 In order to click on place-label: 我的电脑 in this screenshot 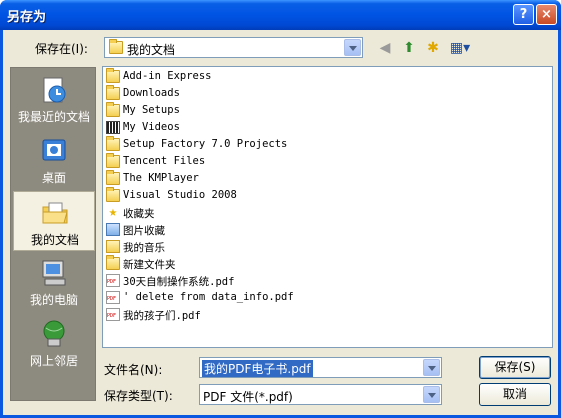, I will do `click(53, 300)`.